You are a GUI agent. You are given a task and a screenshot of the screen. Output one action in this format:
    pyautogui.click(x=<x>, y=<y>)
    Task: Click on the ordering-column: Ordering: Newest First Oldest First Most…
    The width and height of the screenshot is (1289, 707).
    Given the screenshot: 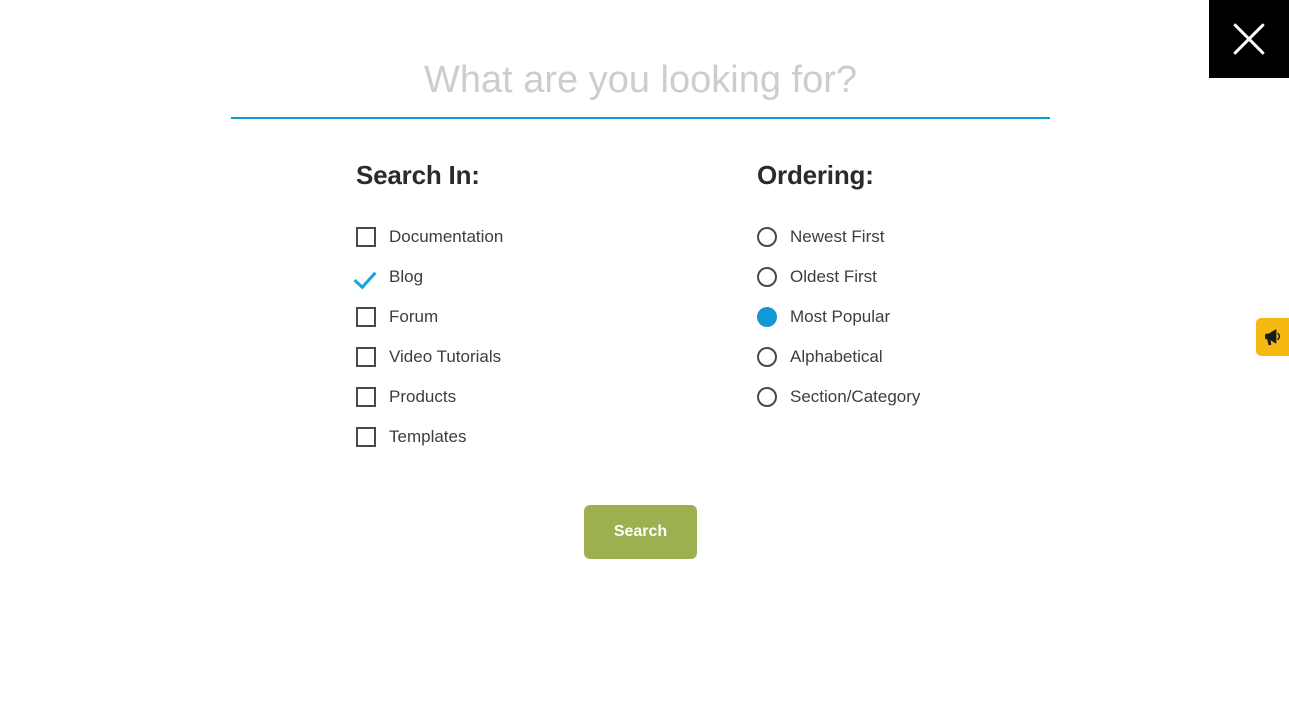 What is the action you would take?
    pyautogui.click(x=937, y=288)
    